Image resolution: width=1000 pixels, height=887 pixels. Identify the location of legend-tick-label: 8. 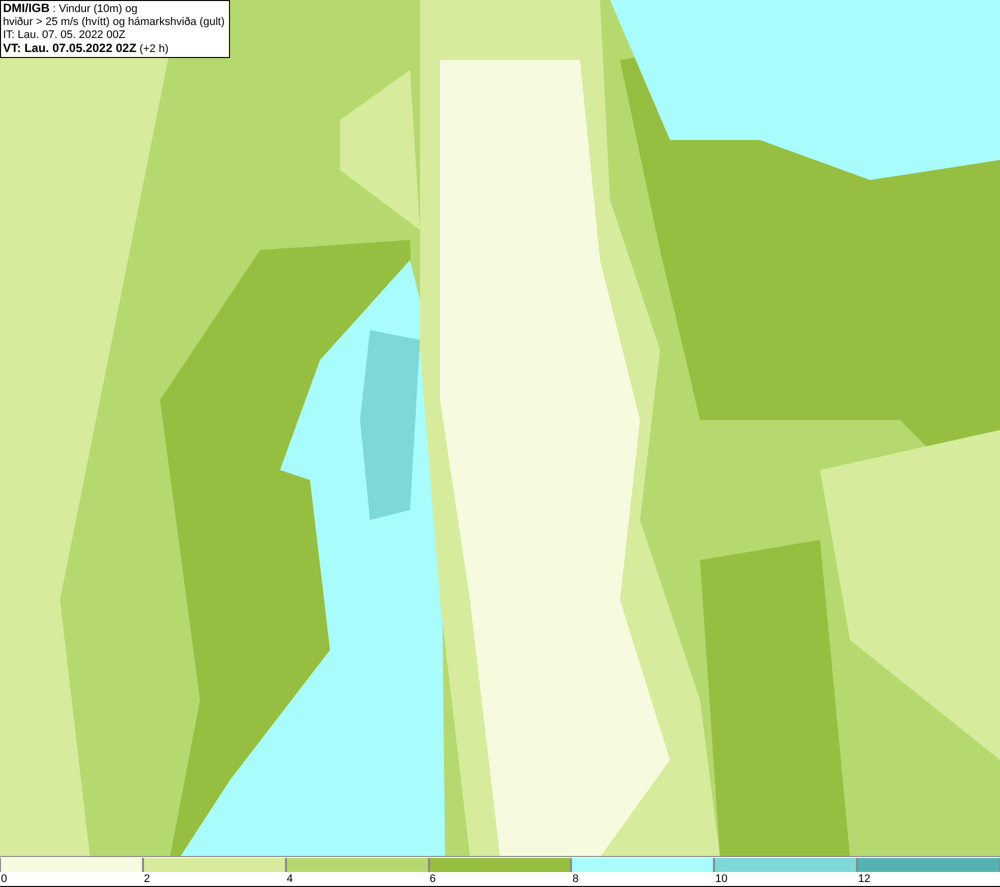
(575, 879).